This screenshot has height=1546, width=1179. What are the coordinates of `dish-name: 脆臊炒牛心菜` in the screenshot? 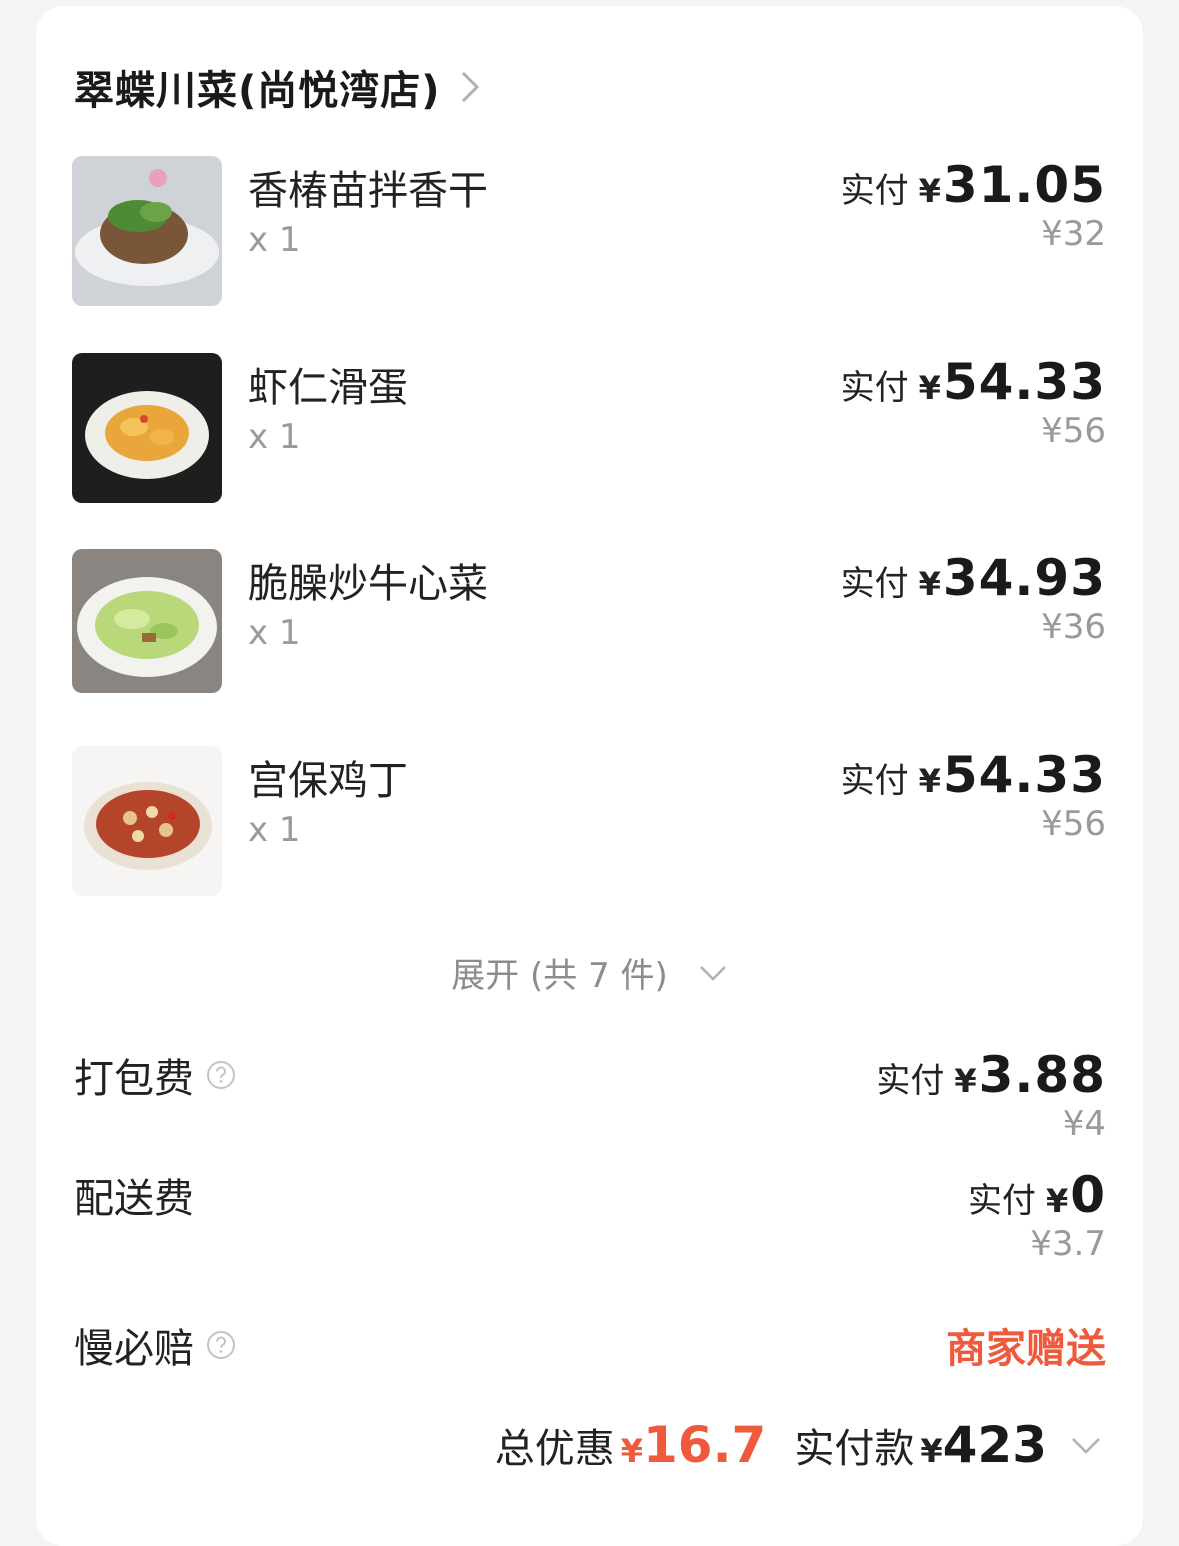 It's located at (368, 584).